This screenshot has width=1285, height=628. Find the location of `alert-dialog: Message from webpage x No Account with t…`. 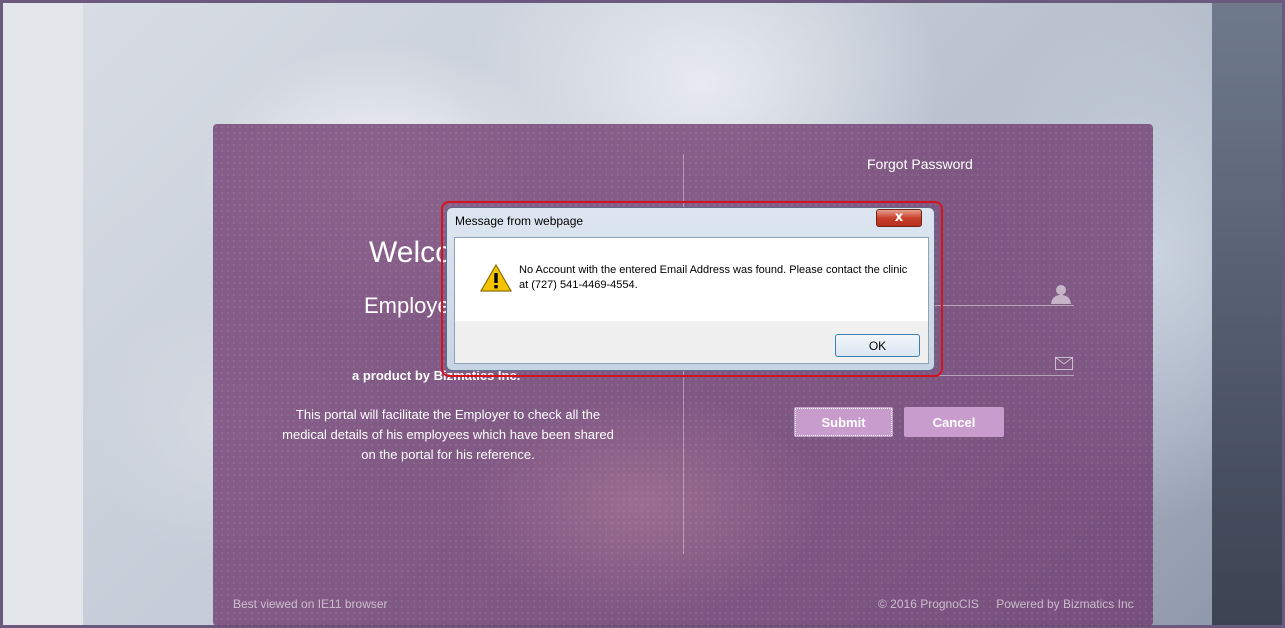

alert-dialog: Message from webpage x No Account with t… is located at coordinates (690, 289).